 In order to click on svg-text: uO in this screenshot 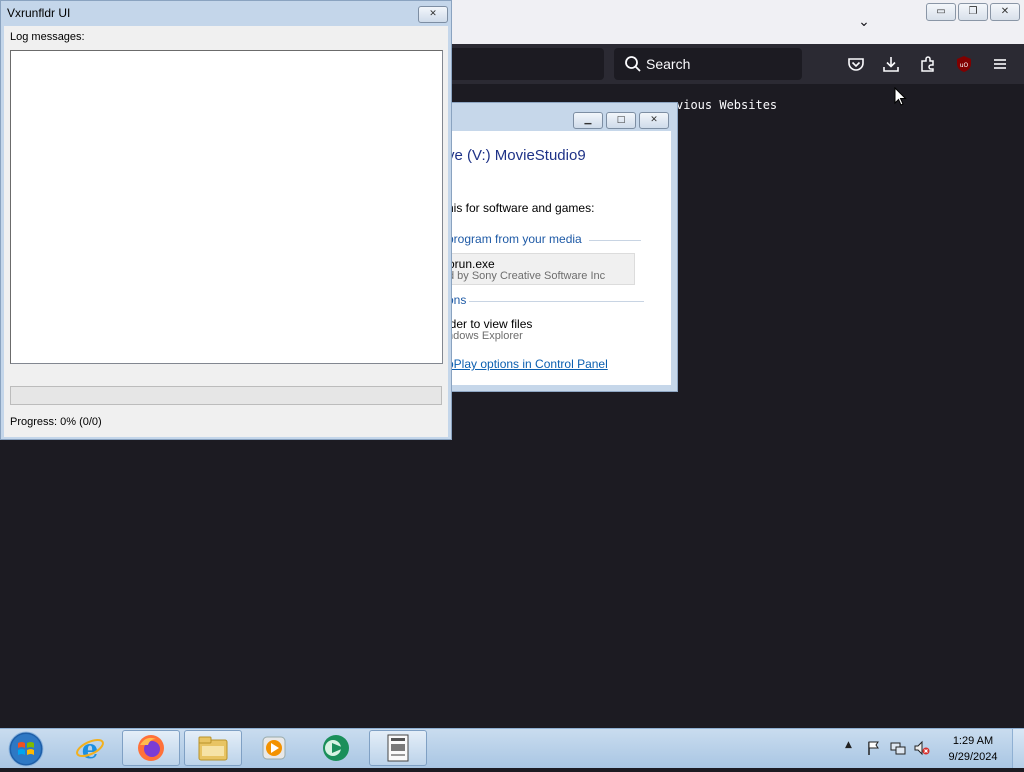, I will do `click(964, 65)`.